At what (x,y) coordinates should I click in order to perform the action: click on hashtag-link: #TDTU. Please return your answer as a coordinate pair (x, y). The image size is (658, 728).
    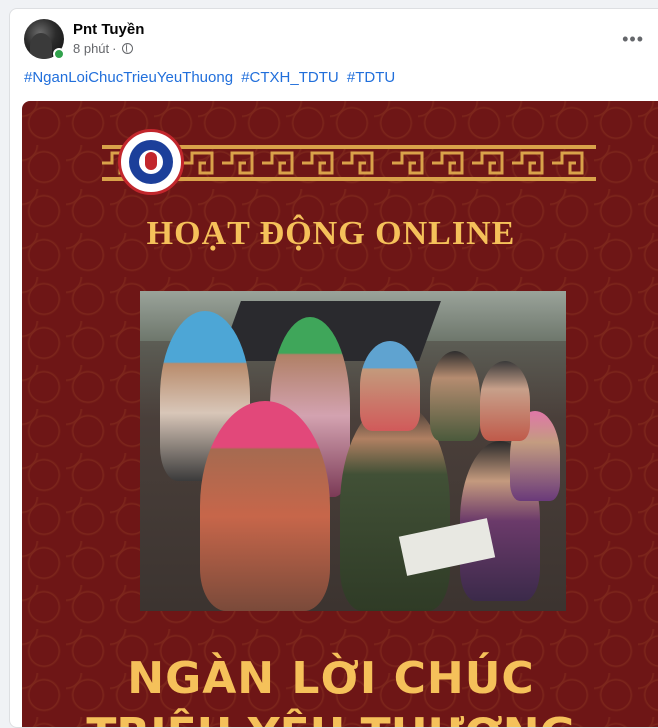
    Looking at the image, I should click on (371, 77).